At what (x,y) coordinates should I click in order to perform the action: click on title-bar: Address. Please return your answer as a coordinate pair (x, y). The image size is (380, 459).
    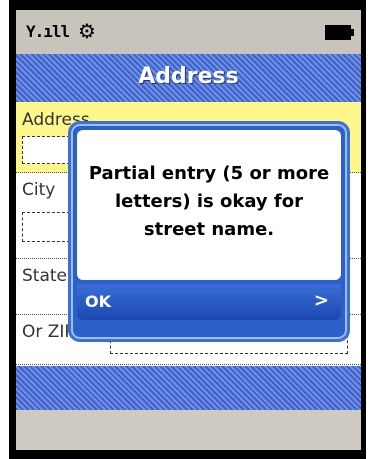
    Looking at the image, I should click on (188, 78).